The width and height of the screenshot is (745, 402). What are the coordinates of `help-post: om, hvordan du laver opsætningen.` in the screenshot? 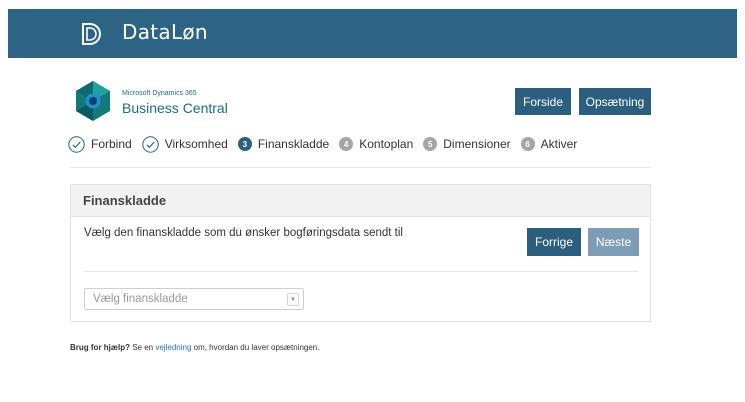 It's located at (255, 347).